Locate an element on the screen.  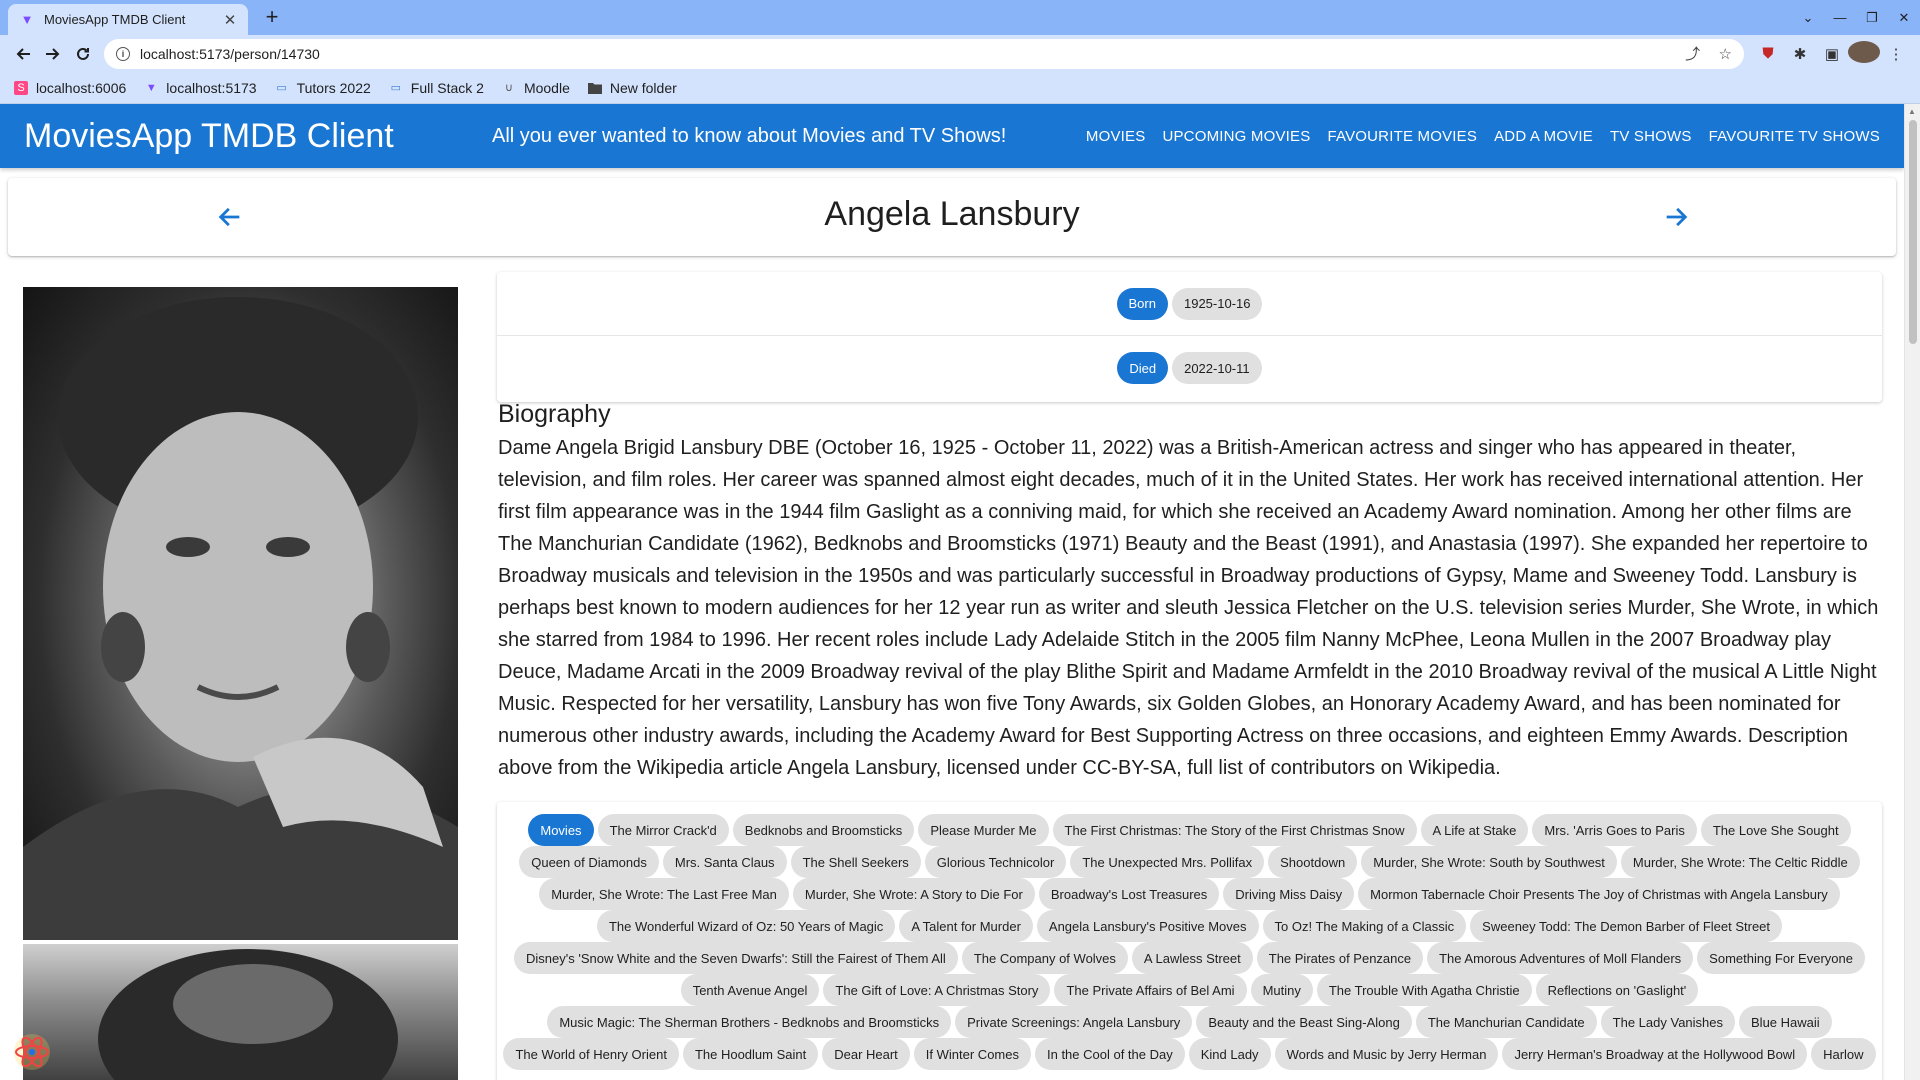
nav-favourite-tv-shows: Favourite TV Shows is located at coordinates (1794, 136).